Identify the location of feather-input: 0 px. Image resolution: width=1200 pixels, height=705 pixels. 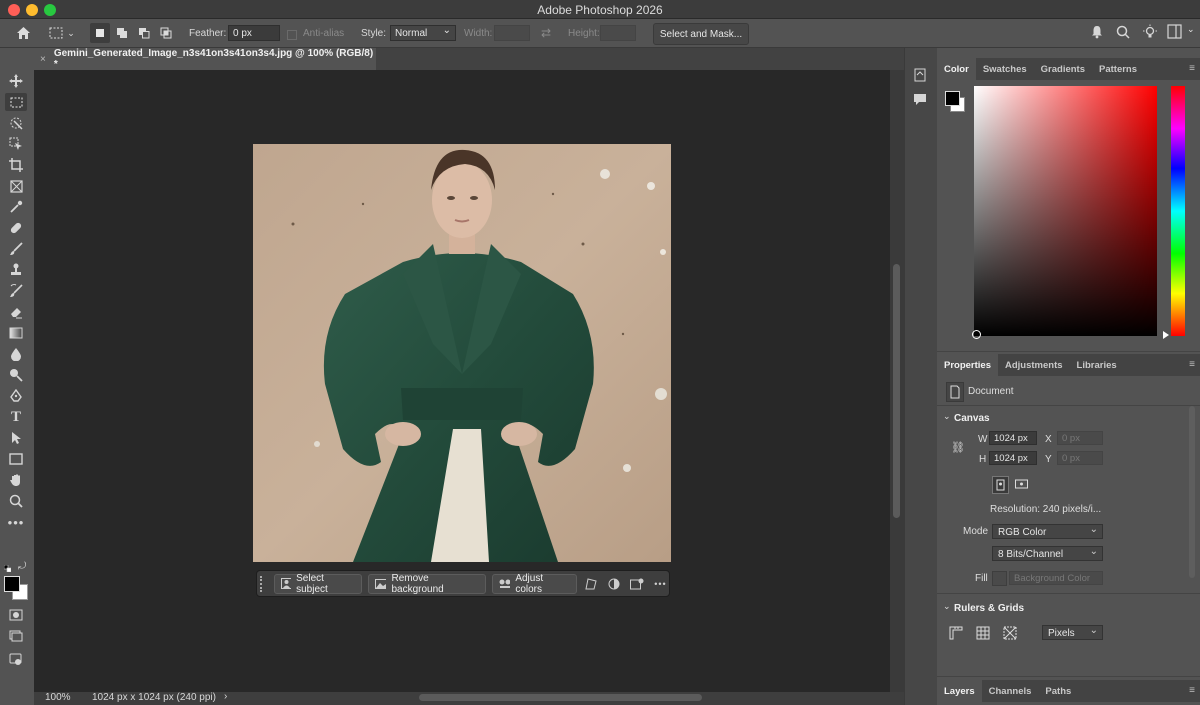
(254, 33).